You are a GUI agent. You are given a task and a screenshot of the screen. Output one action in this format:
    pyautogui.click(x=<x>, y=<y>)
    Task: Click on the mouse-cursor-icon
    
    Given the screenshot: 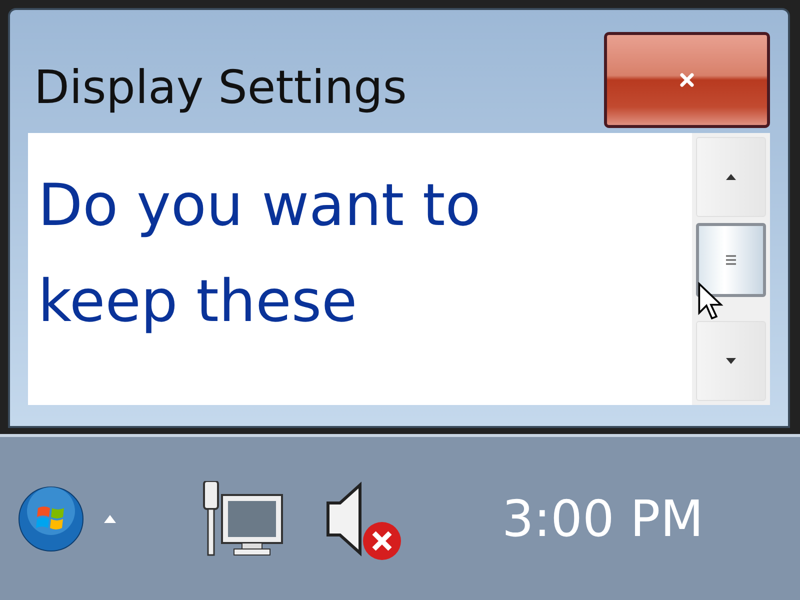 What is the action you would take?
    pyautogui.click(x=711, y=302)
    